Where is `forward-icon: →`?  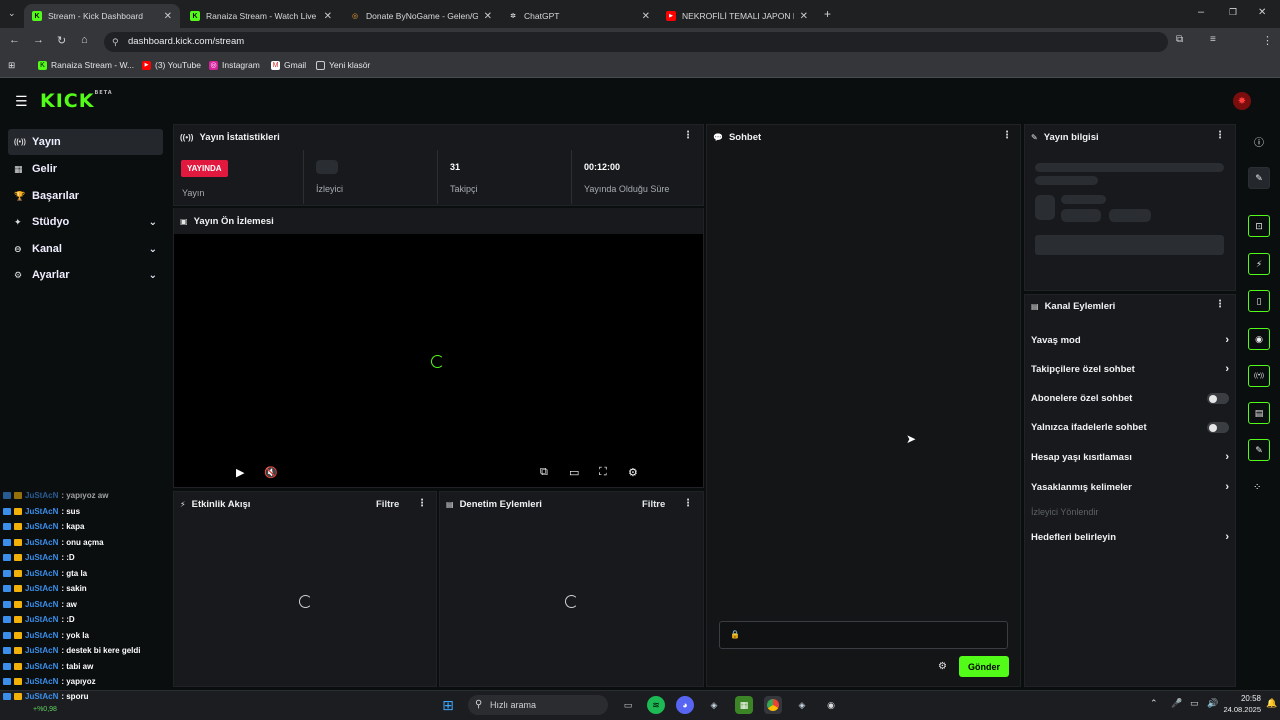 forward-icon: → is located at coordinates (38, 40).